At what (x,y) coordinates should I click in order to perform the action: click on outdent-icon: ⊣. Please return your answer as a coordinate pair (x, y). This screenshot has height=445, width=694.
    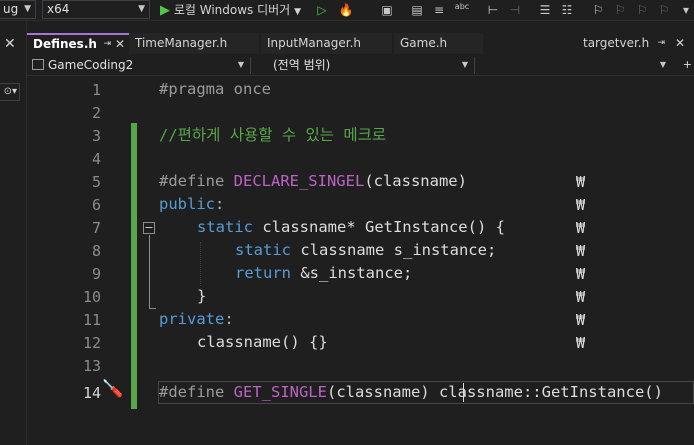
    Looking at the image, I should click on (515, 10).